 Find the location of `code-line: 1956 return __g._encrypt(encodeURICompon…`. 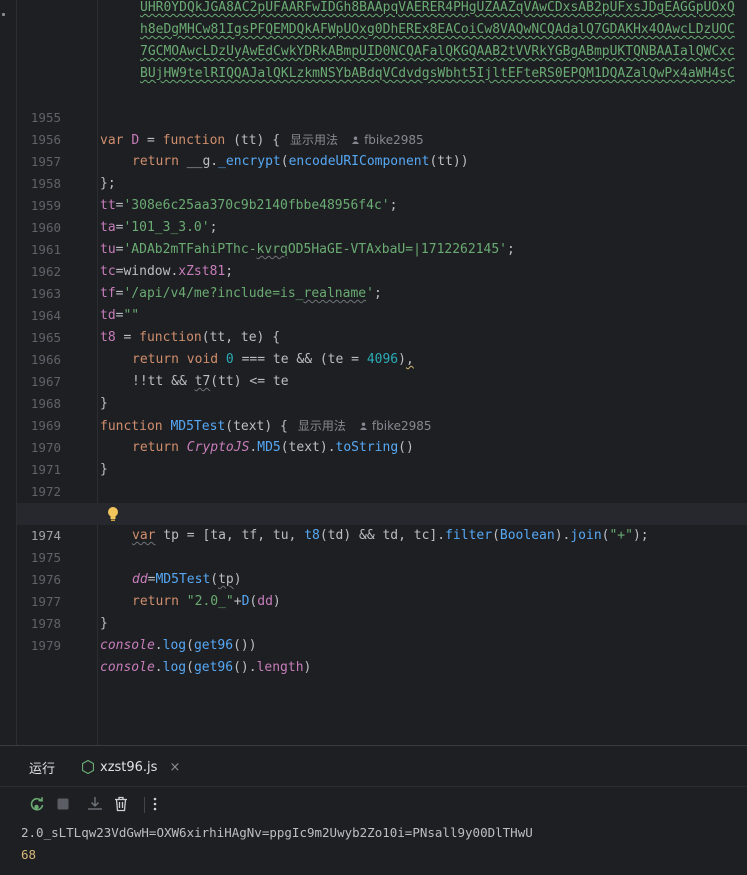

code-line: 1956 return __g._encrypt(encodeURICompon… is located at coordinates (382, 138).